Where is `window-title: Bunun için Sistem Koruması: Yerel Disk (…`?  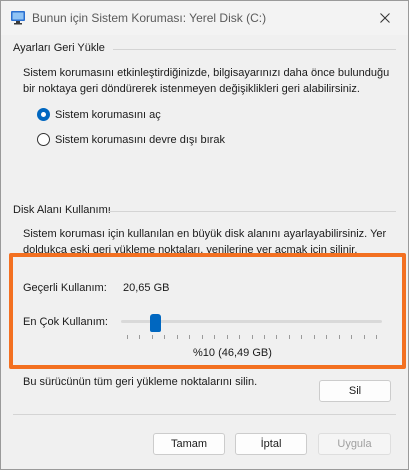 window-title: Bunun için Sistem Koruması: Yerel Disk (… is located at coordinates (149, 18).